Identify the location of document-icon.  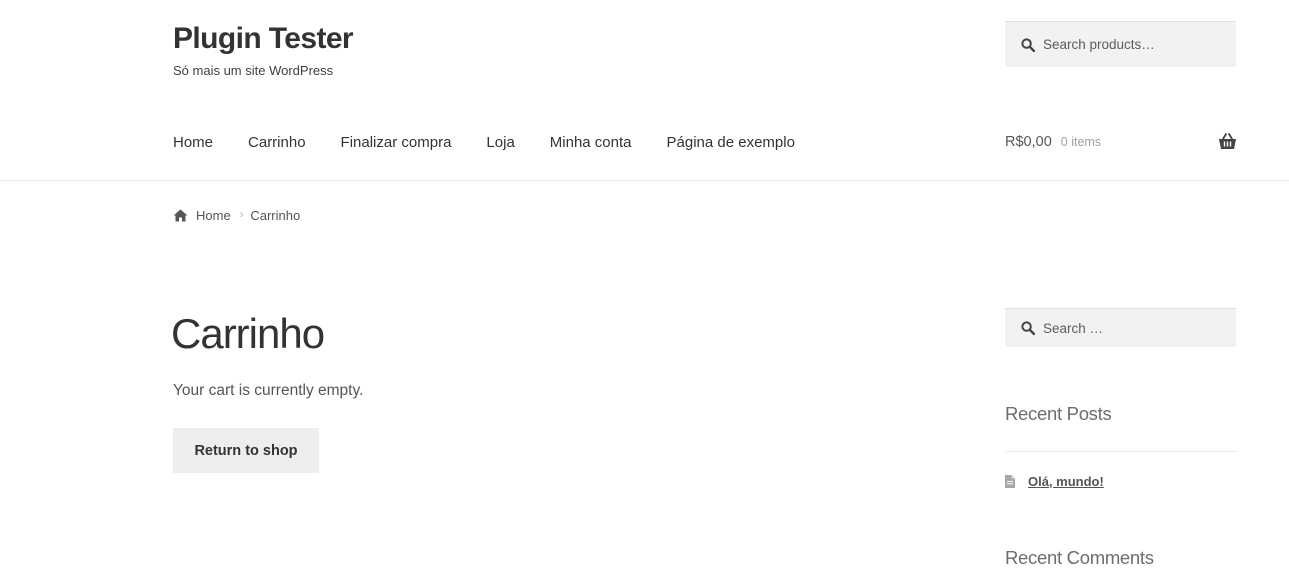
(1010, 481).